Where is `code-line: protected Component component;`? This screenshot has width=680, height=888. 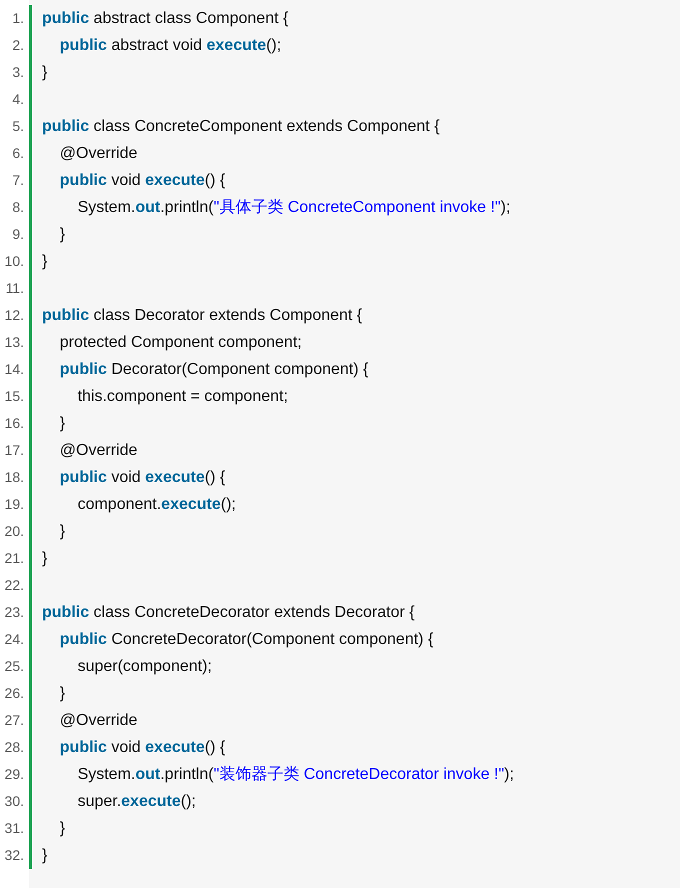 code-line: protected Component component; is located at coordinates (180, 342).